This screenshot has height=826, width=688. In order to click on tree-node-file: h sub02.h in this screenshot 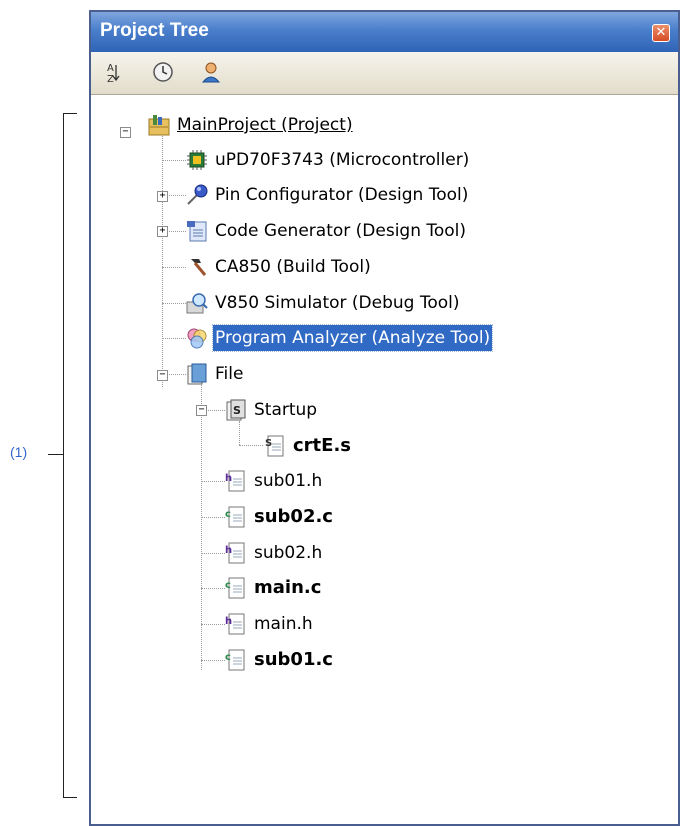, I will do `click(274, 553)`.